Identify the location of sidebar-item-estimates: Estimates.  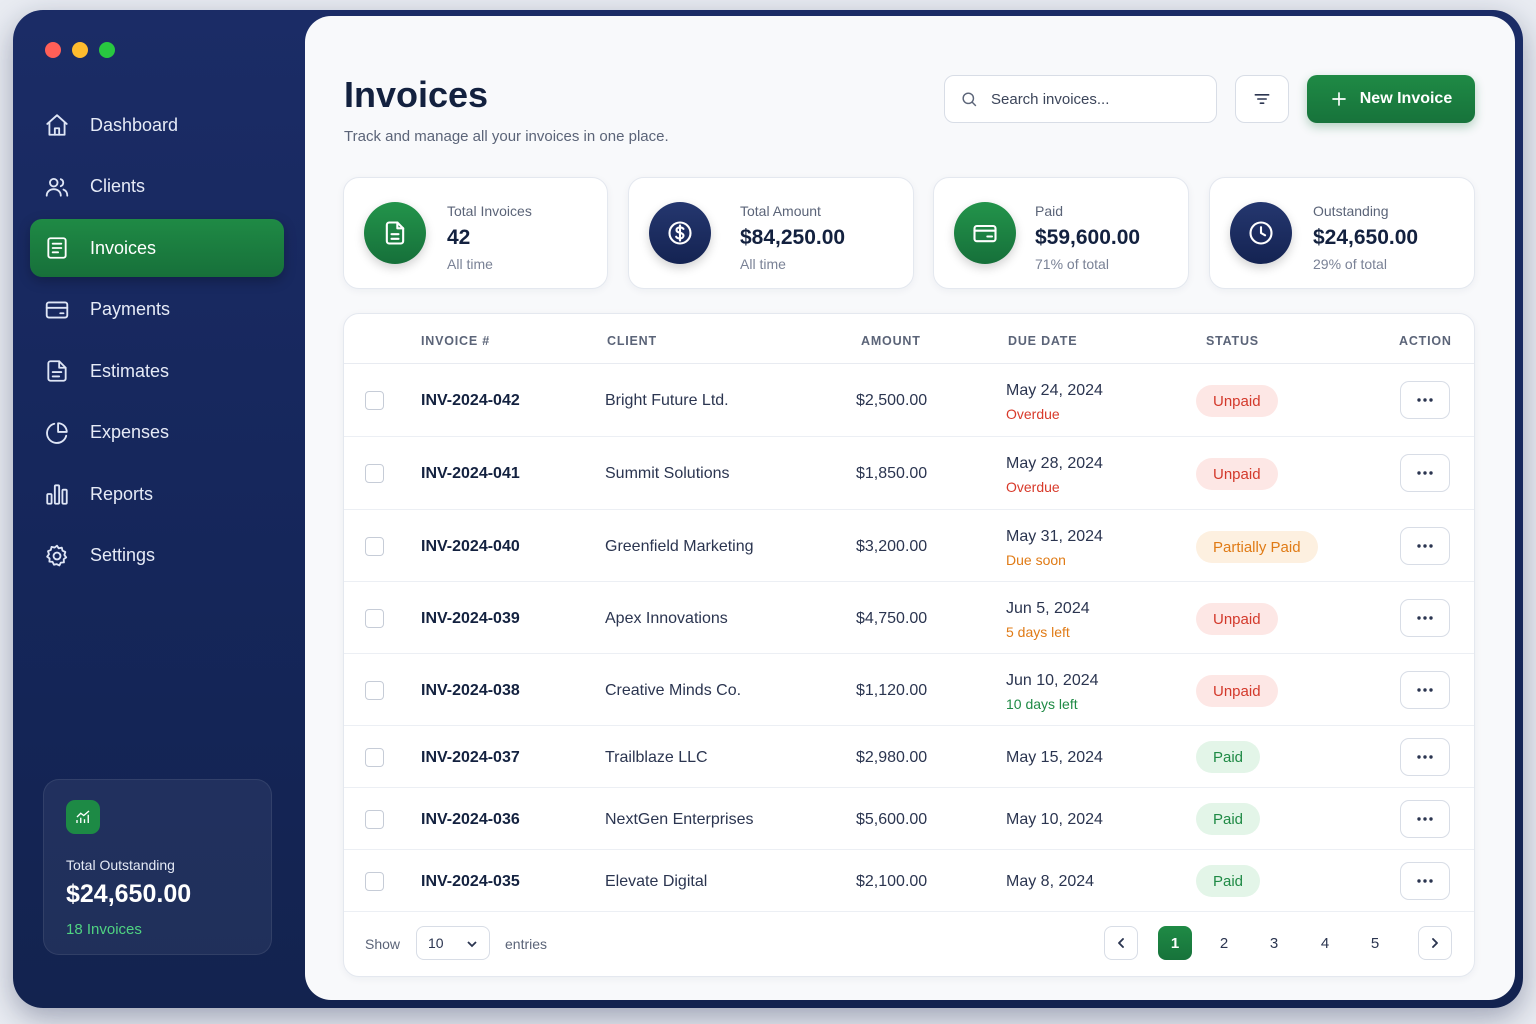
(157, 371).